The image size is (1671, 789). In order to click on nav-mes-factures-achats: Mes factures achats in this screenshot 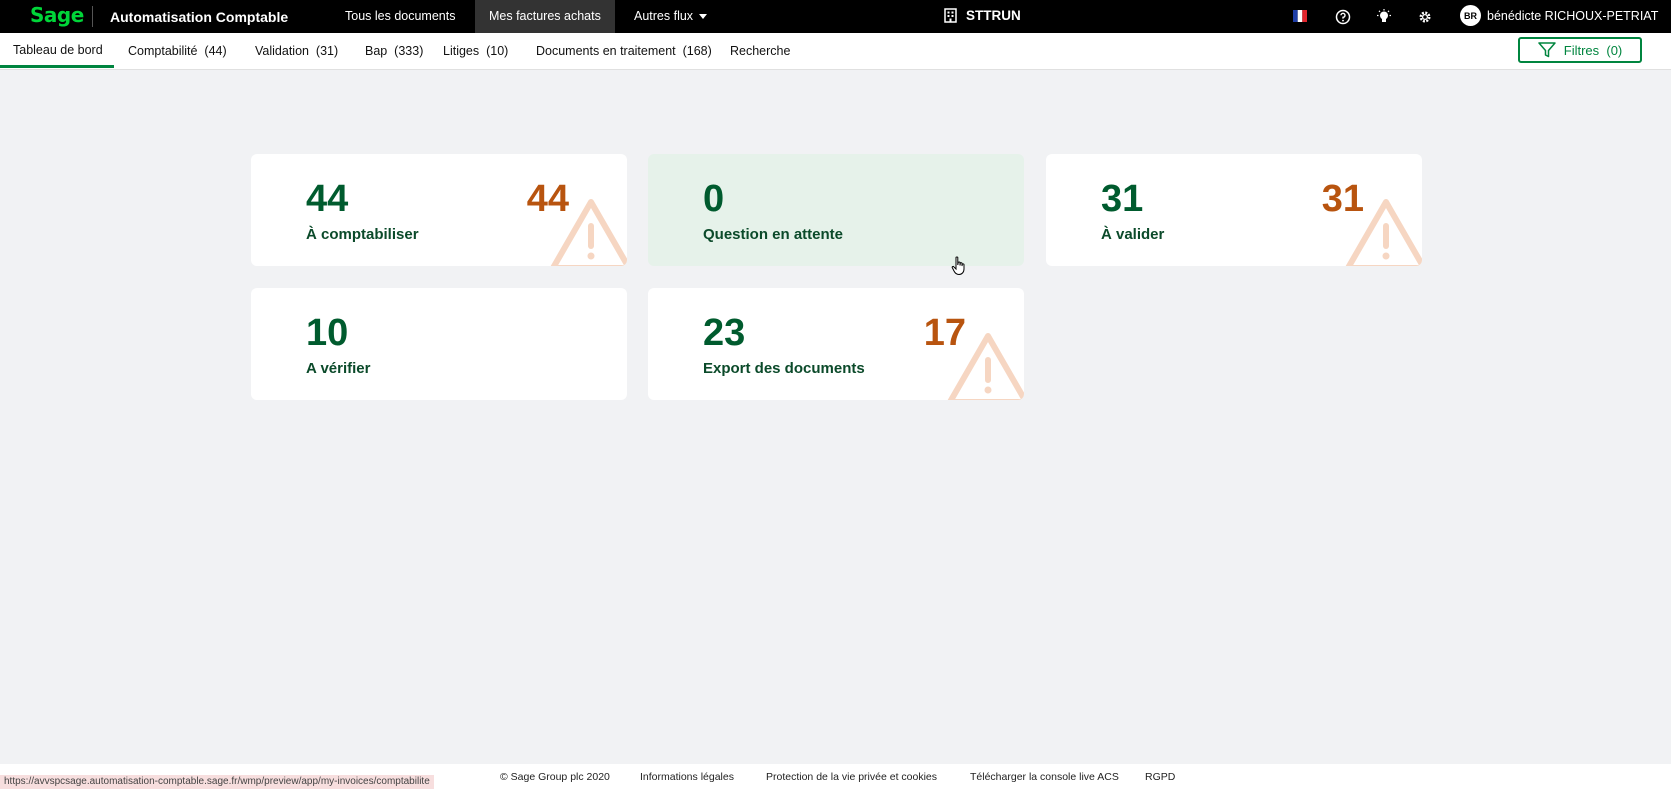, I will do `click(545, 16)`.